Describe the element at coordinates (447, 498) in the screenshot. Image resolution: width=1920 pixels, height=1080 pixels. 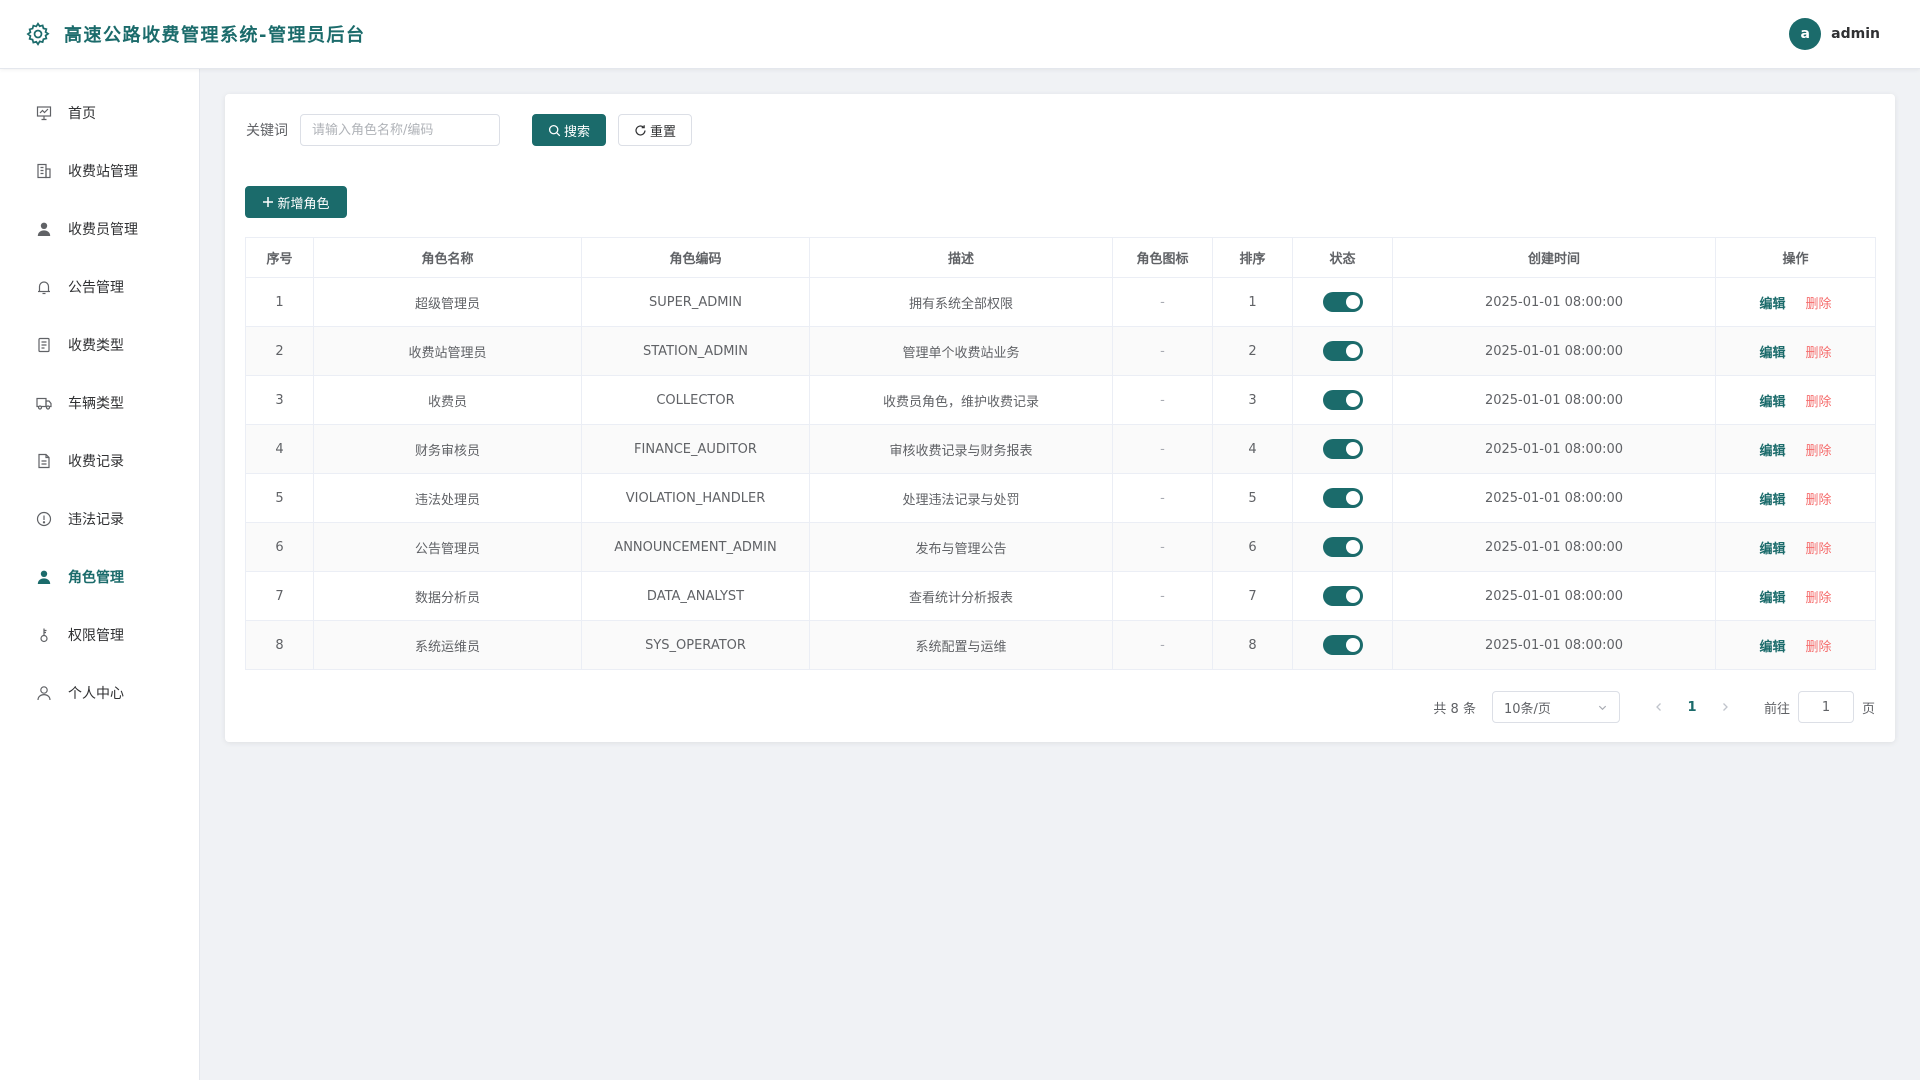
I see `role-name: 违法处理员` at that location.